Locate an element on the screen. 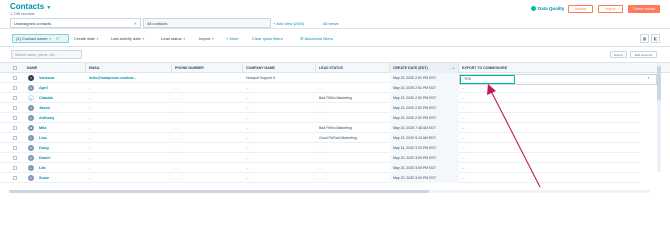 Image resolution: width=670 pixels, height=249 pixels. annotation-arrow is located at coordinates (514, 136).